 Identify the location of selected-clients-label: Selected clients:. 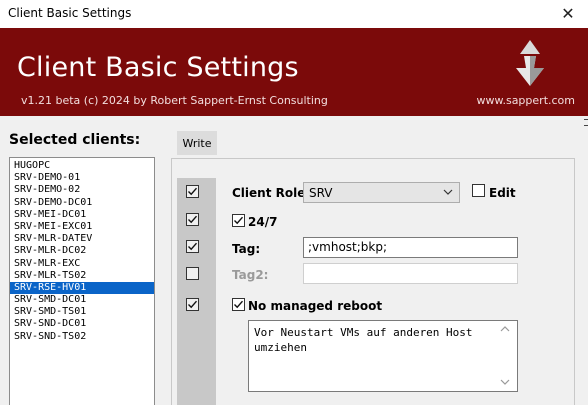
(75, 140).